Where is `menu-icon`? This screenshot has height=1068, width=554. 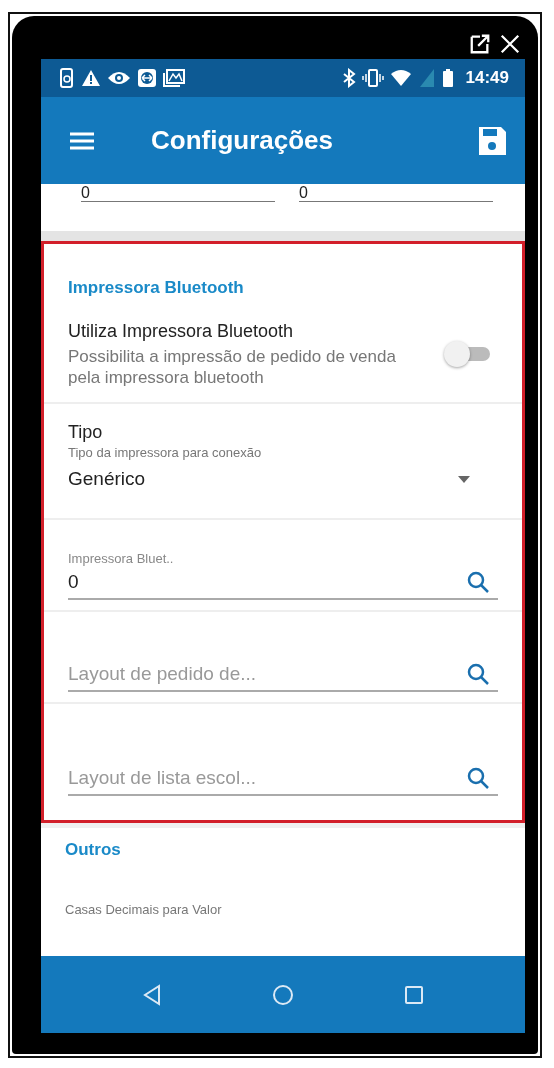
menu-icon is located at coordinates (82, 140).